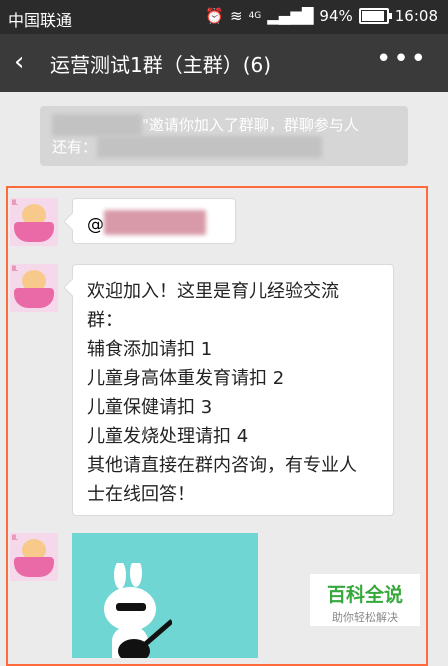 The width and height of the screenshot is (448, 666). I want to click on message-line: 儿童保健请扣 3, so click(150, 407).